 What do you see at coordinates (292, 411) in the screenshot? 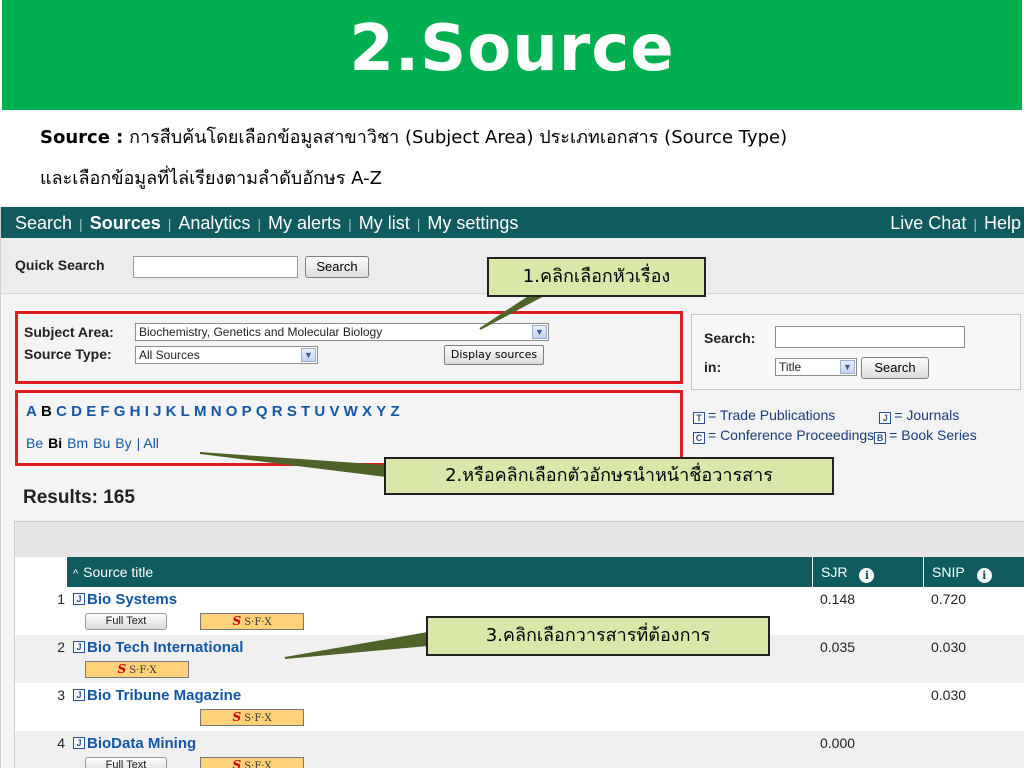
I see `alpha-letter-s: S` at bounding box center [292, 411].